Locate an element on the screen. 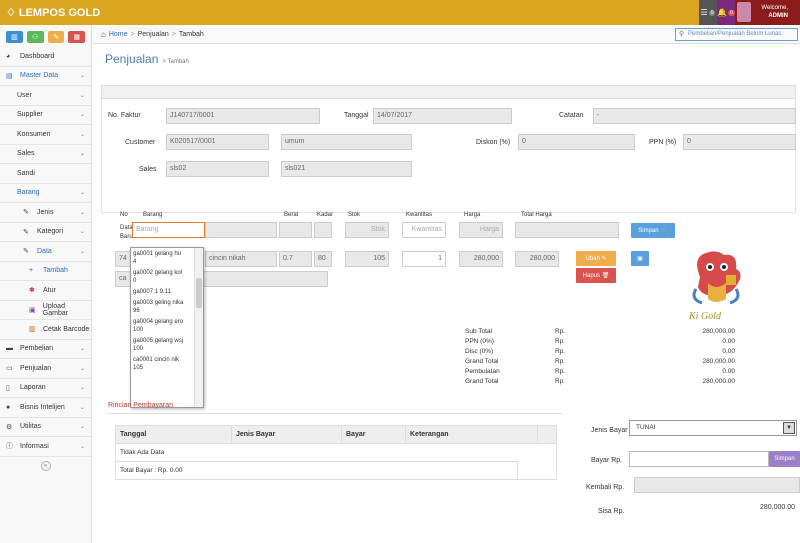 The image size is (800, 543). tanggal-field: 14/07/2017 is located at coordinates (442, 116).